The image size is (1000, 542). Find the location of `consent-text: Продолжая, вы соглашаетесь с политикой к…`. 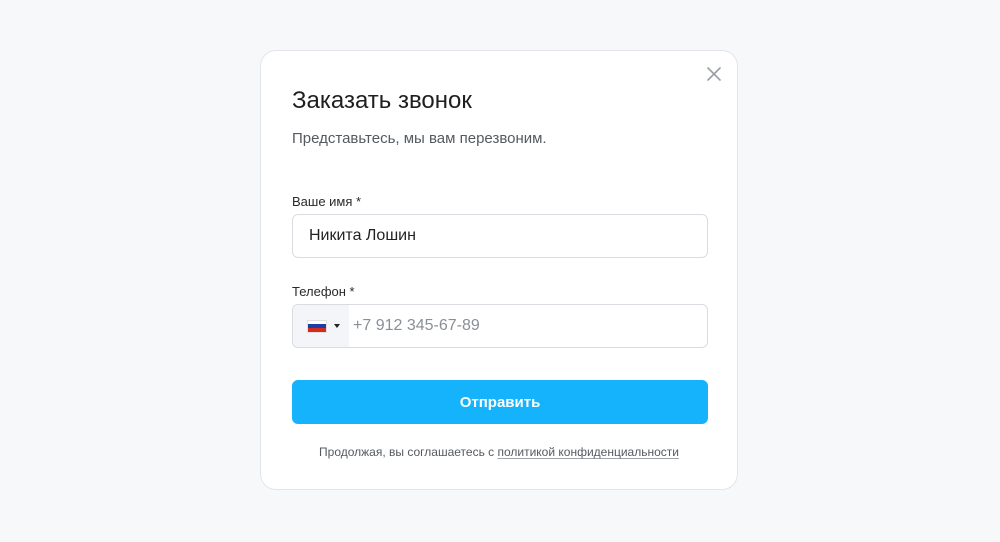

consent-text: Продолжая, вы соглашаетесь с политикой к… is located at coordinates (499, 452).